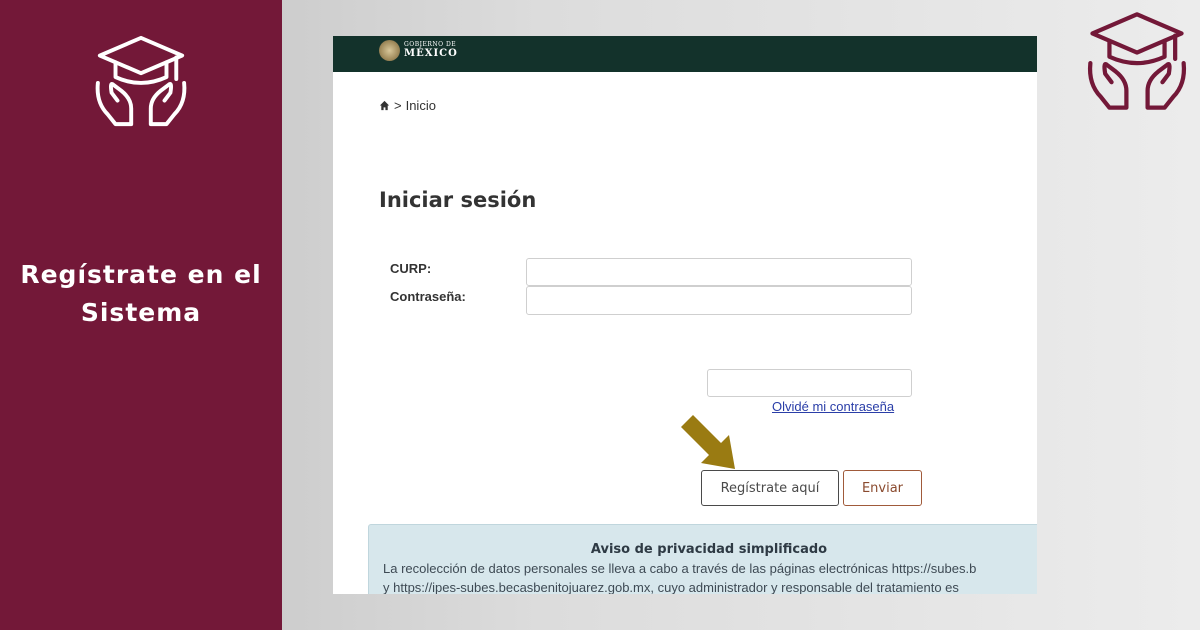 The height and width of the screenshot is (630, 1200). Describe the element at coordinates (833, 406) in the screenshot. I see `forgot-password-link: Olvidé mi contraseña` at that location.